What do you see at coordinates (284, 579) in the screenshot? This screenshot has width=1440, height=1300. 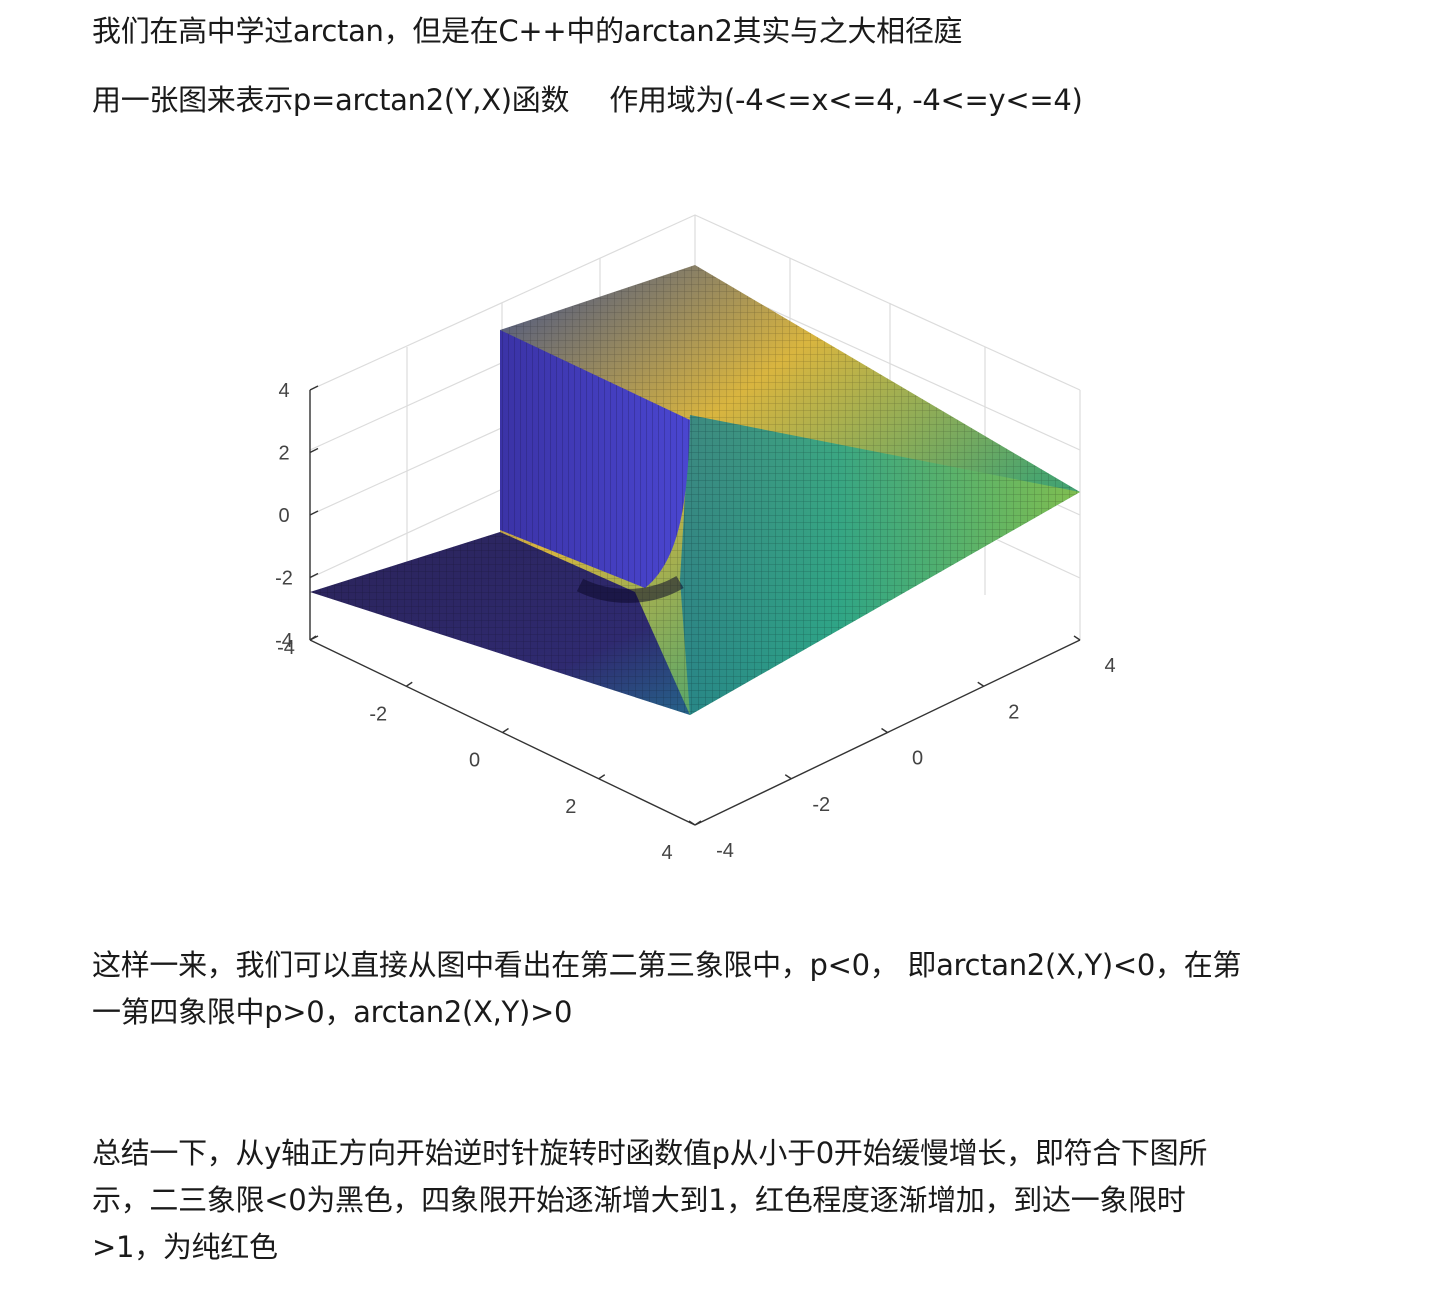 I see `z-tick-label: -2` at bounding box center [284, 579].